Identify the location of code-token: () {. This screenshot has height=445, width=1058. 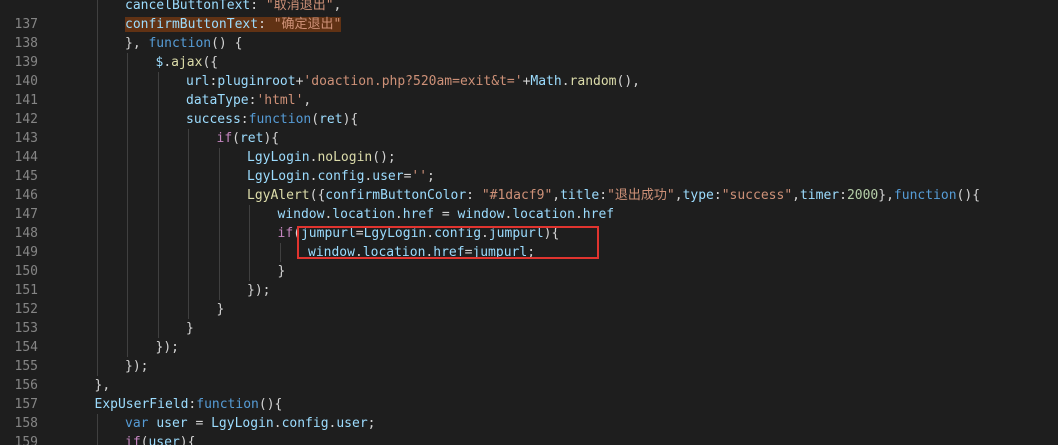
(227, 43).